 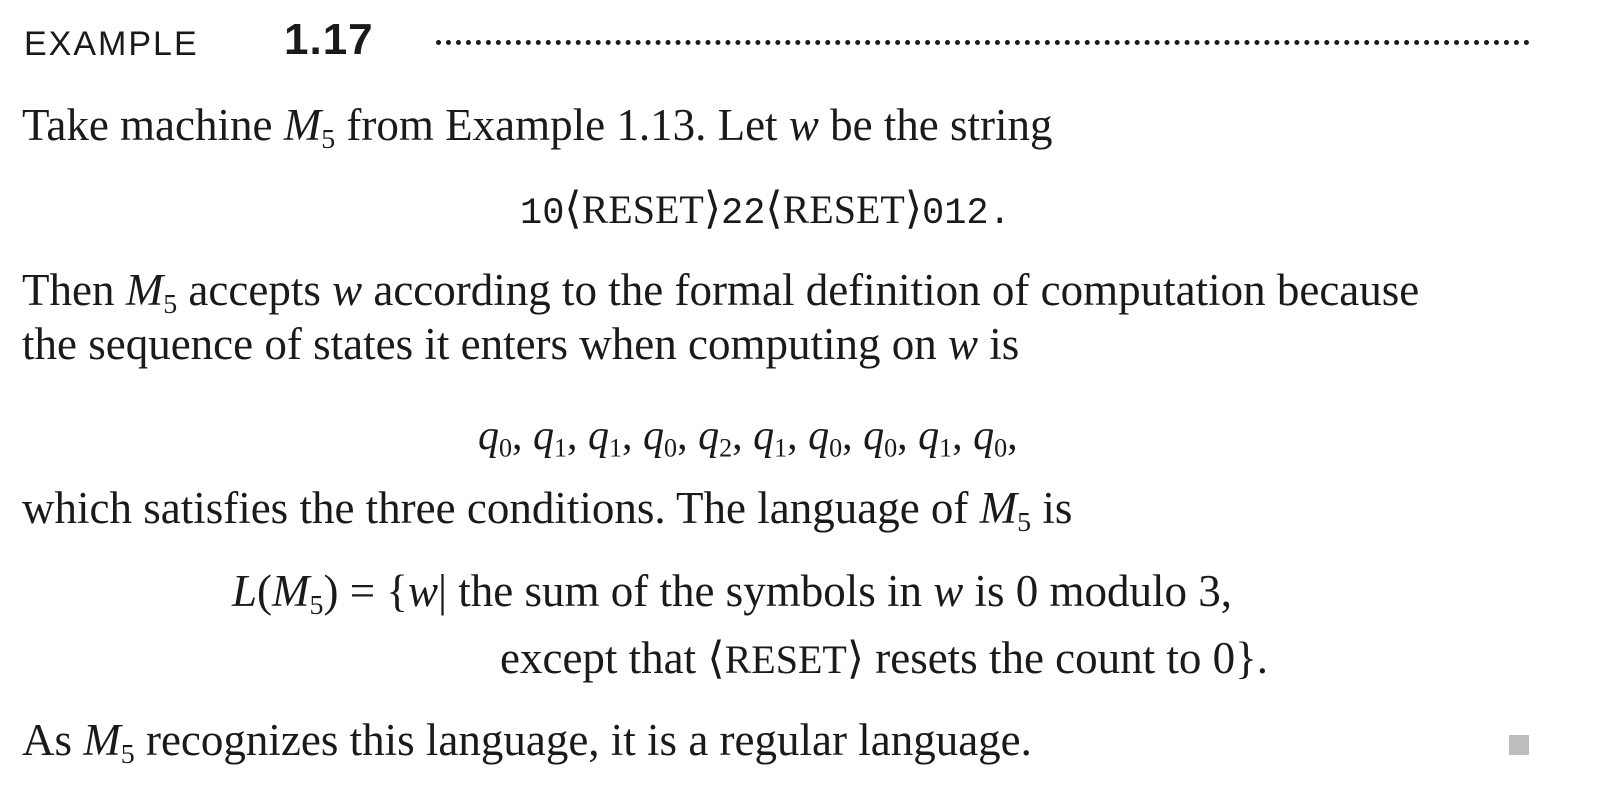 What do you see at coordinates (302, 125) in the screenshot?
I see `machine-symbol: M` at bounding box center [302, 125].